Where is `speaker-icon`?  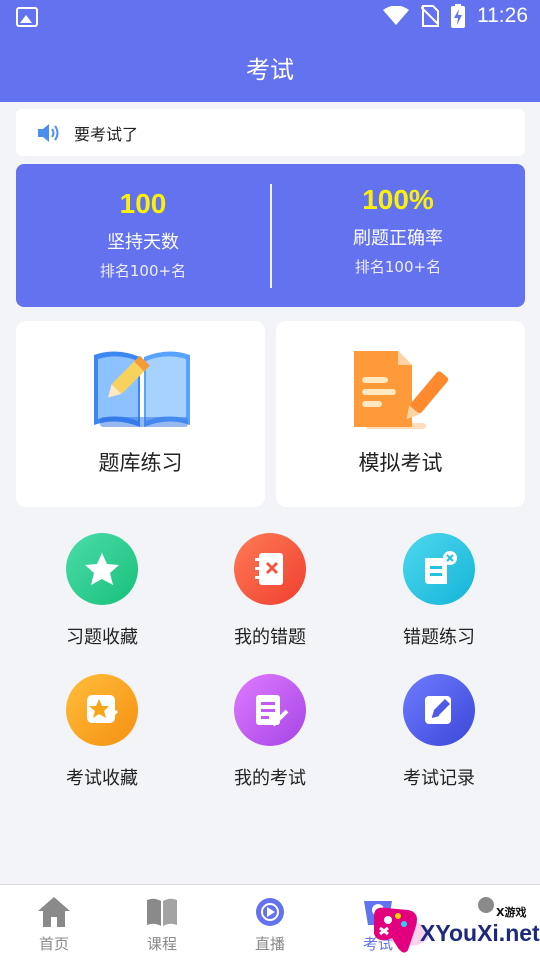 speaker-icon is located at coordinates (48, 132).